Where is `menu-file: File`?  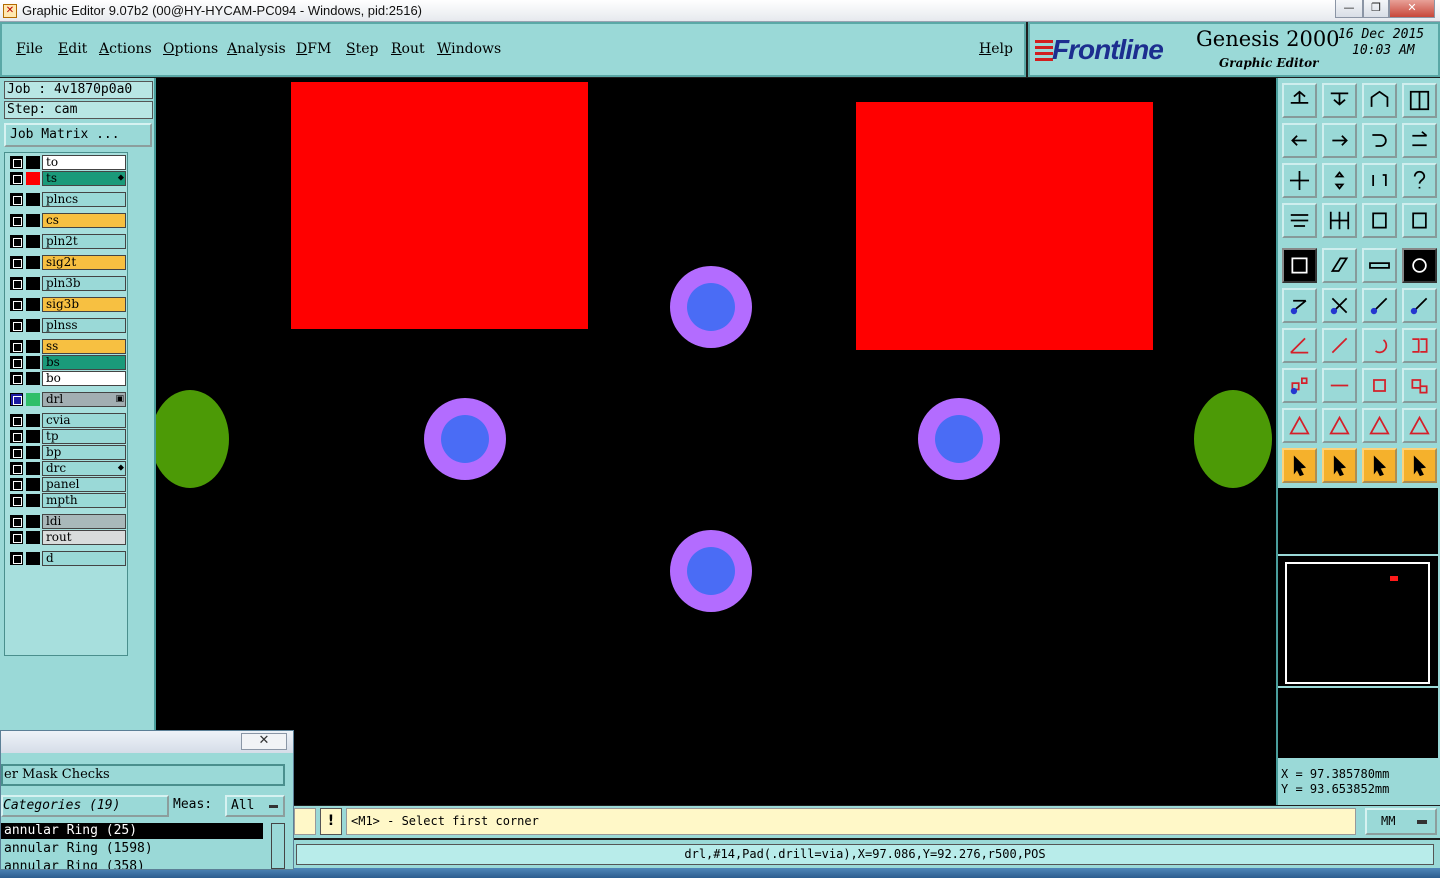 menu-file: File is located at coordinates (29, 49).